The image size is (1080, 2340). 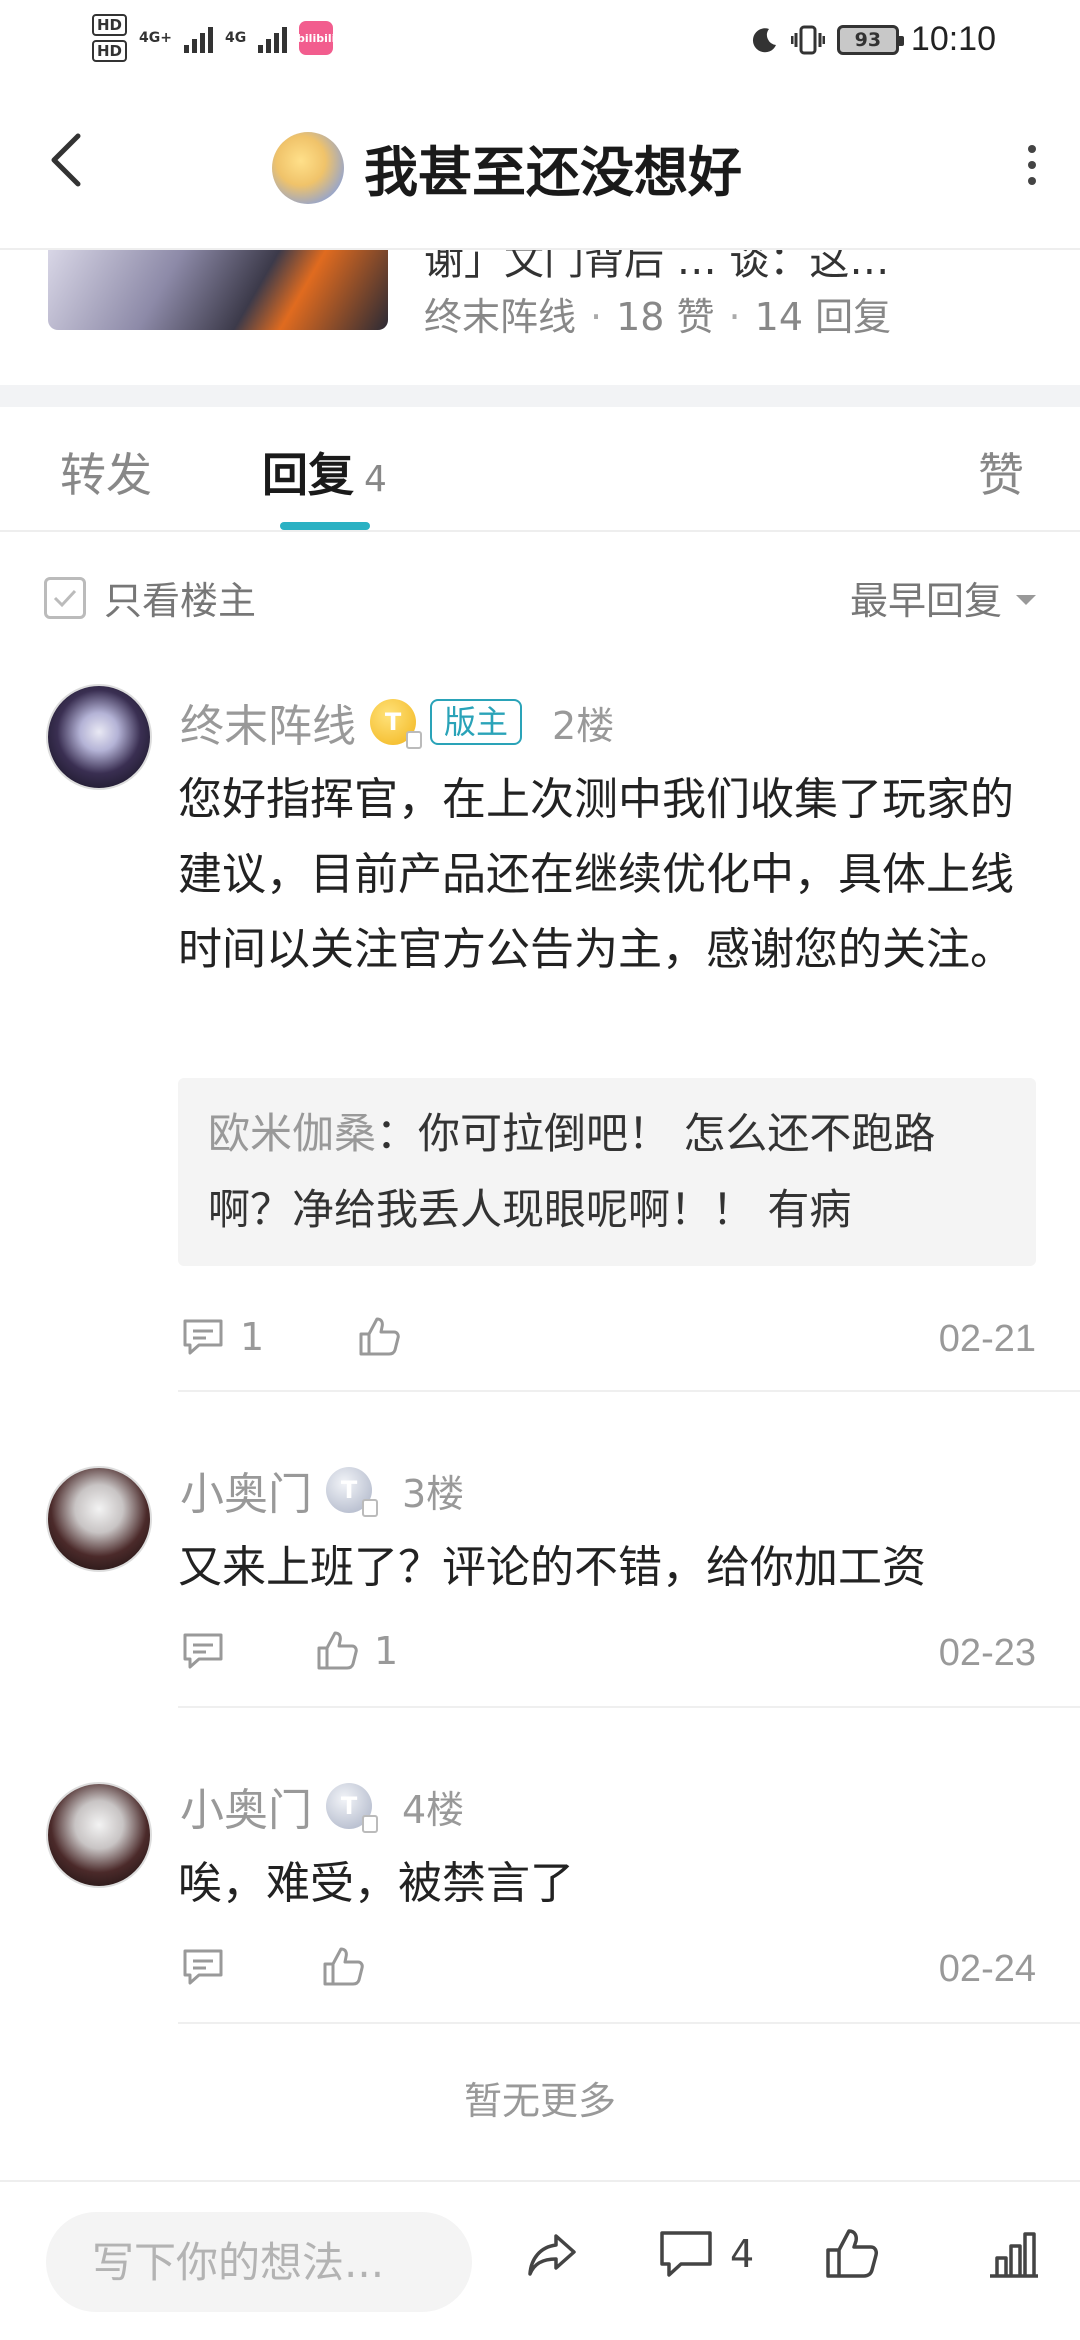 What do you see at coordinates (764, 39) in the screenshot?
I see `moon-icon` at bounding box center [764, 39].